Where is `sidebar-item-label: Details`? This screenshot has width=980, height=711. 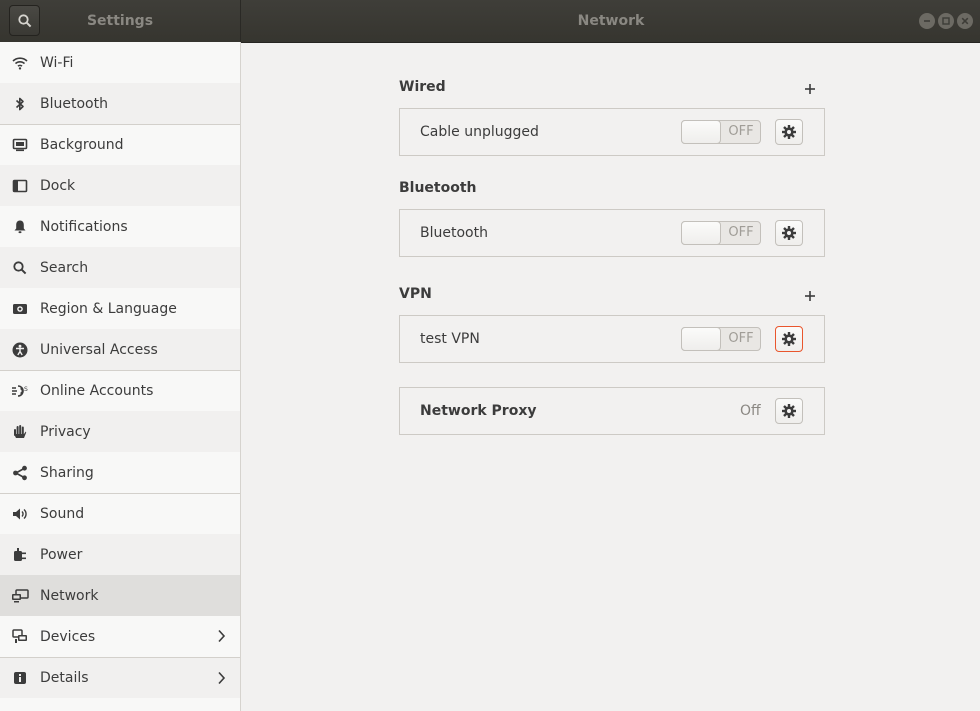
sidebar-item-label: Details is located at coordinates (64, 678).